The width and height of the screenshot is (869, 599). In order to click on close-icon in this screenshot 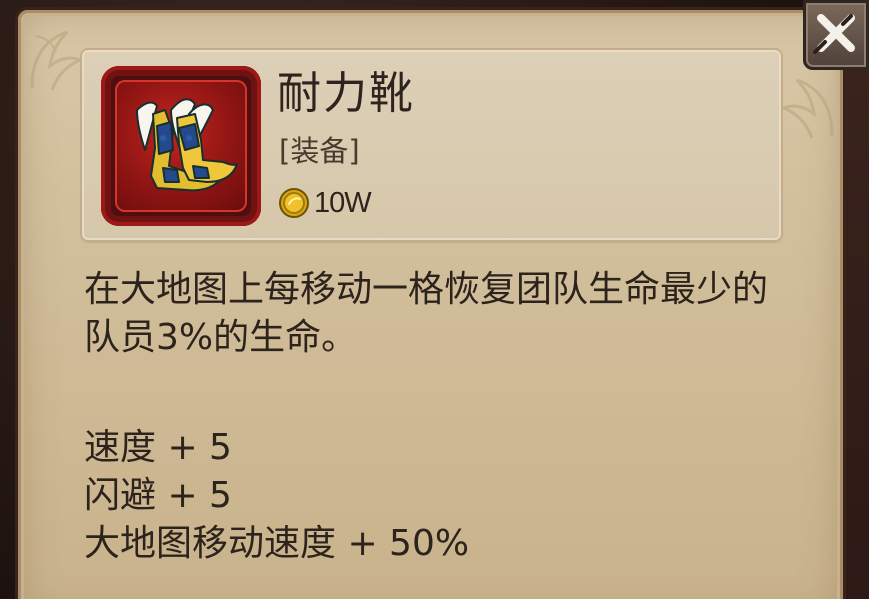, I will do `click(834, 34)`.